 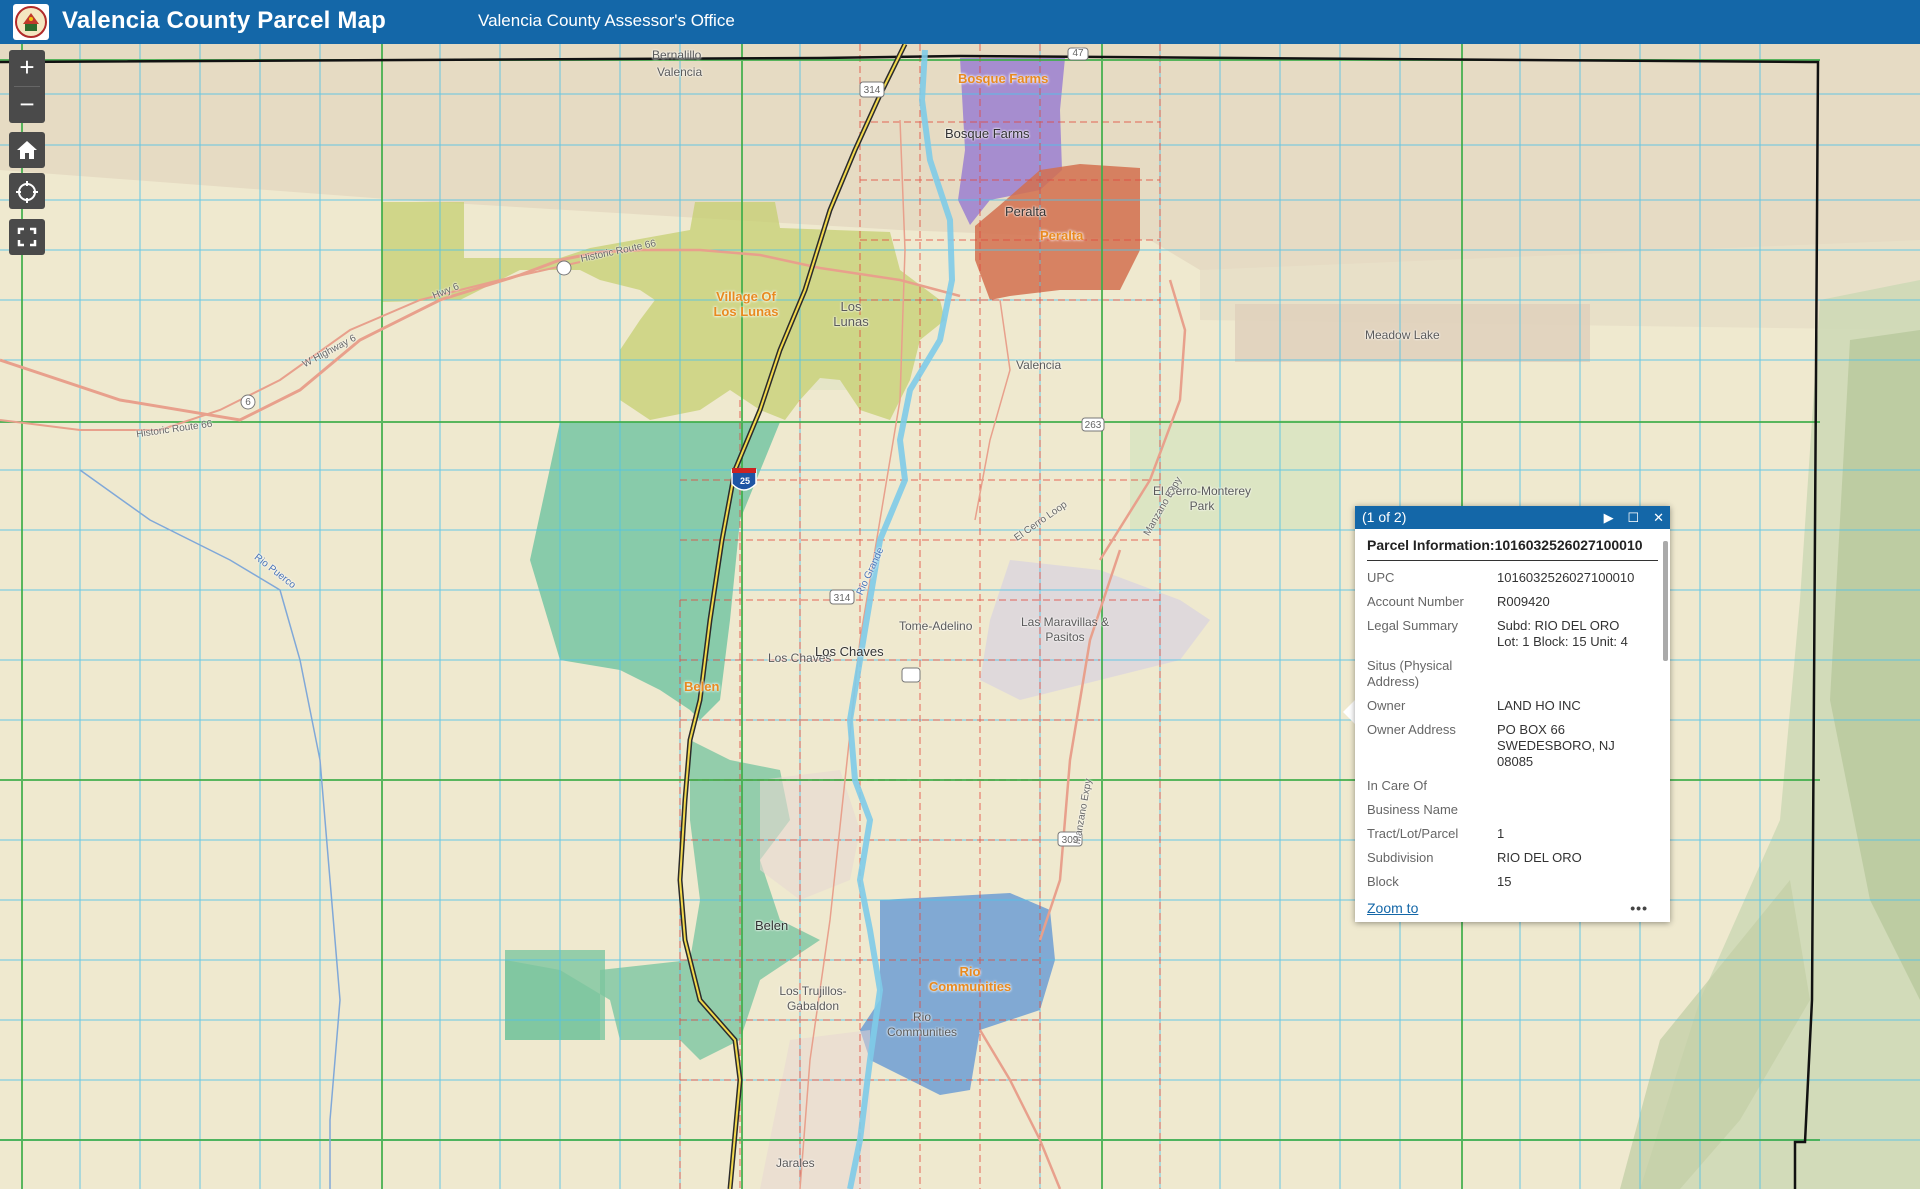 What do you see at coordinates (1523, 601) in the screenshot?
I see `attribute-value: R009420` at bounding box center [1523, 601].